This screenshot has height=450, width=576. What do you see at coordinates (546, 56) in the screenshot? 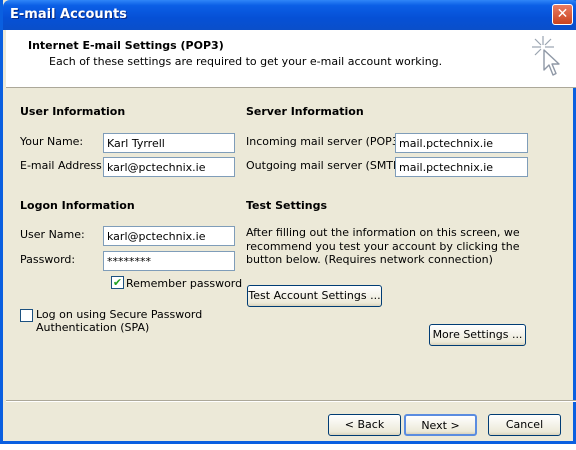
I see `cursor-sparkle-icon` at bounding box center [546, 56].